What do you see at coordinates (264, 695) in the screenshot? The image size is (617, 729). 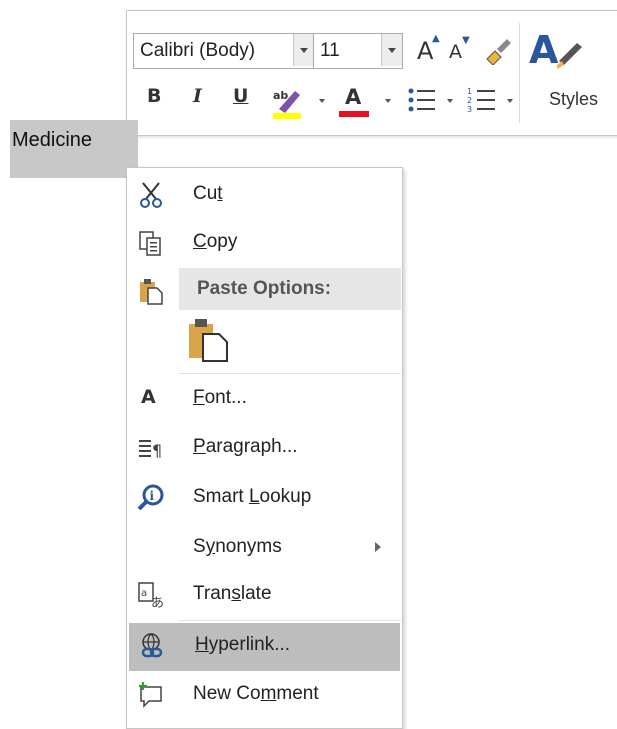 I see `menu-item-new-comment: New Comment` at bounding box center [264, 695].